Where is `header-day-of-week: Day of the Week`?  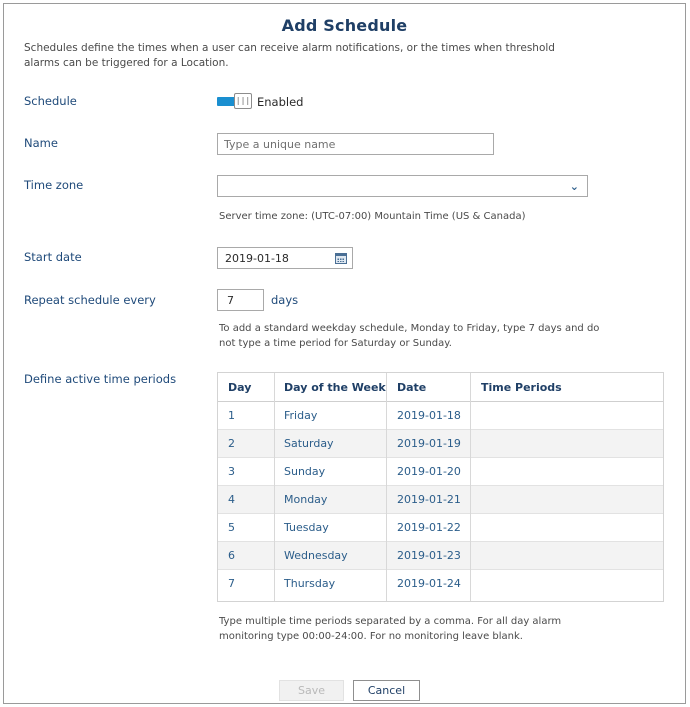 header-day-of-week: Day of the Week is located at coordinates (335, 387).